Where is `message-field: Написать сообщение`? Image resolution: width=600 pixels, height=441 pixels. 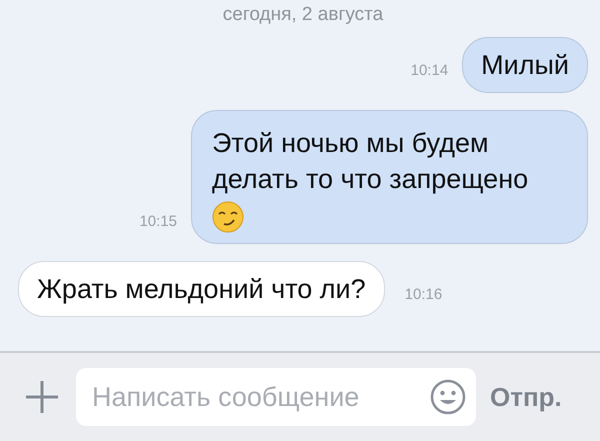
message-field: Написать сообщение is located at coordinates (276, 397).